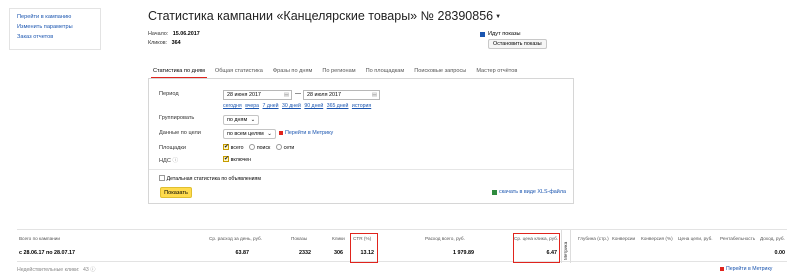 This screenshot has height=279, width=800. I want to click on caret-down-icon: ▼, so click(498, 17).